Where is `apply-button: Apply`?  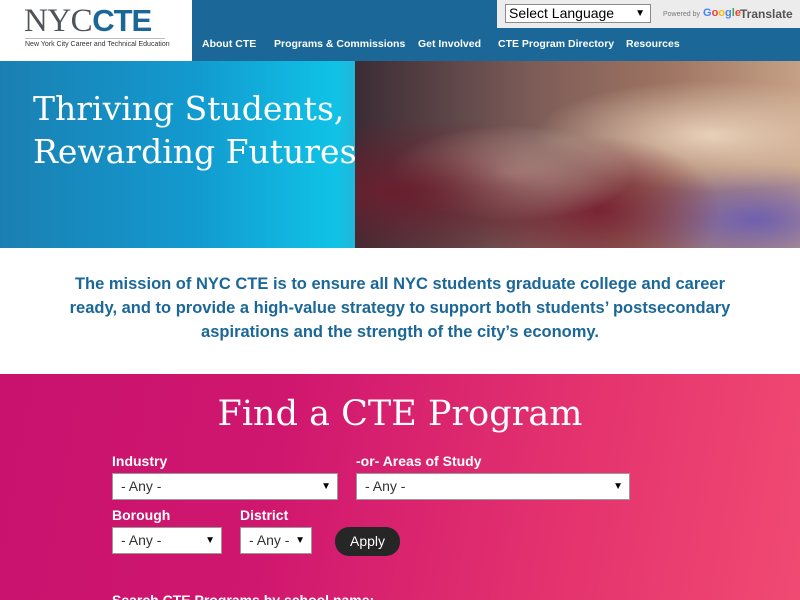
apply-button: Apply is located at coordinates (367, 541).